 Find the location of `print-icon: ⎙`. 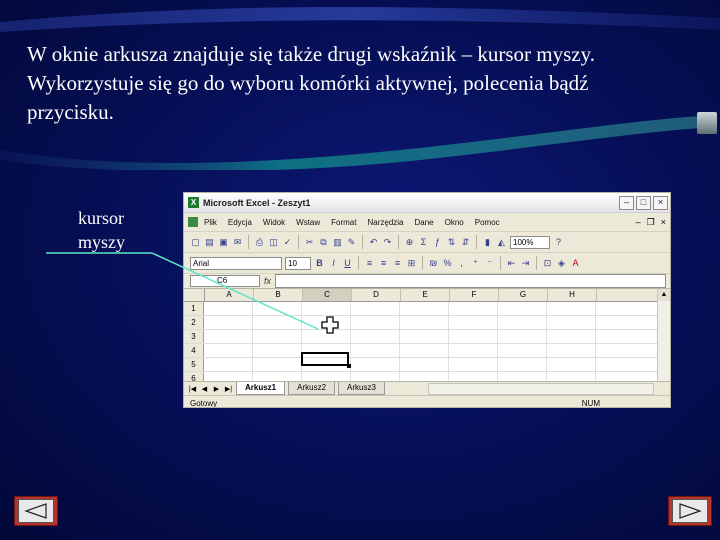

print-icon: ⎙ is located at coordinates (259, 242).